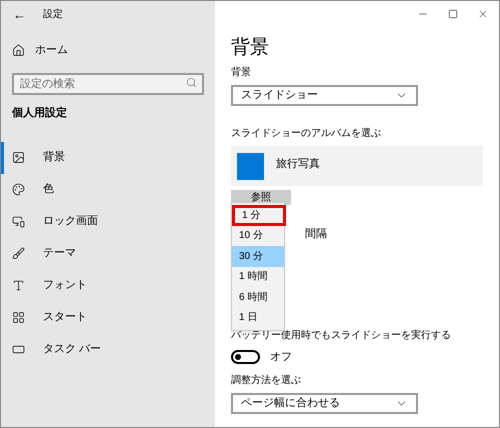 The width and height of the screenshot is (500, 428). Describe the element at coordinates (18, 221) in the screenshot. I see `lock-screen-icon` at that location.